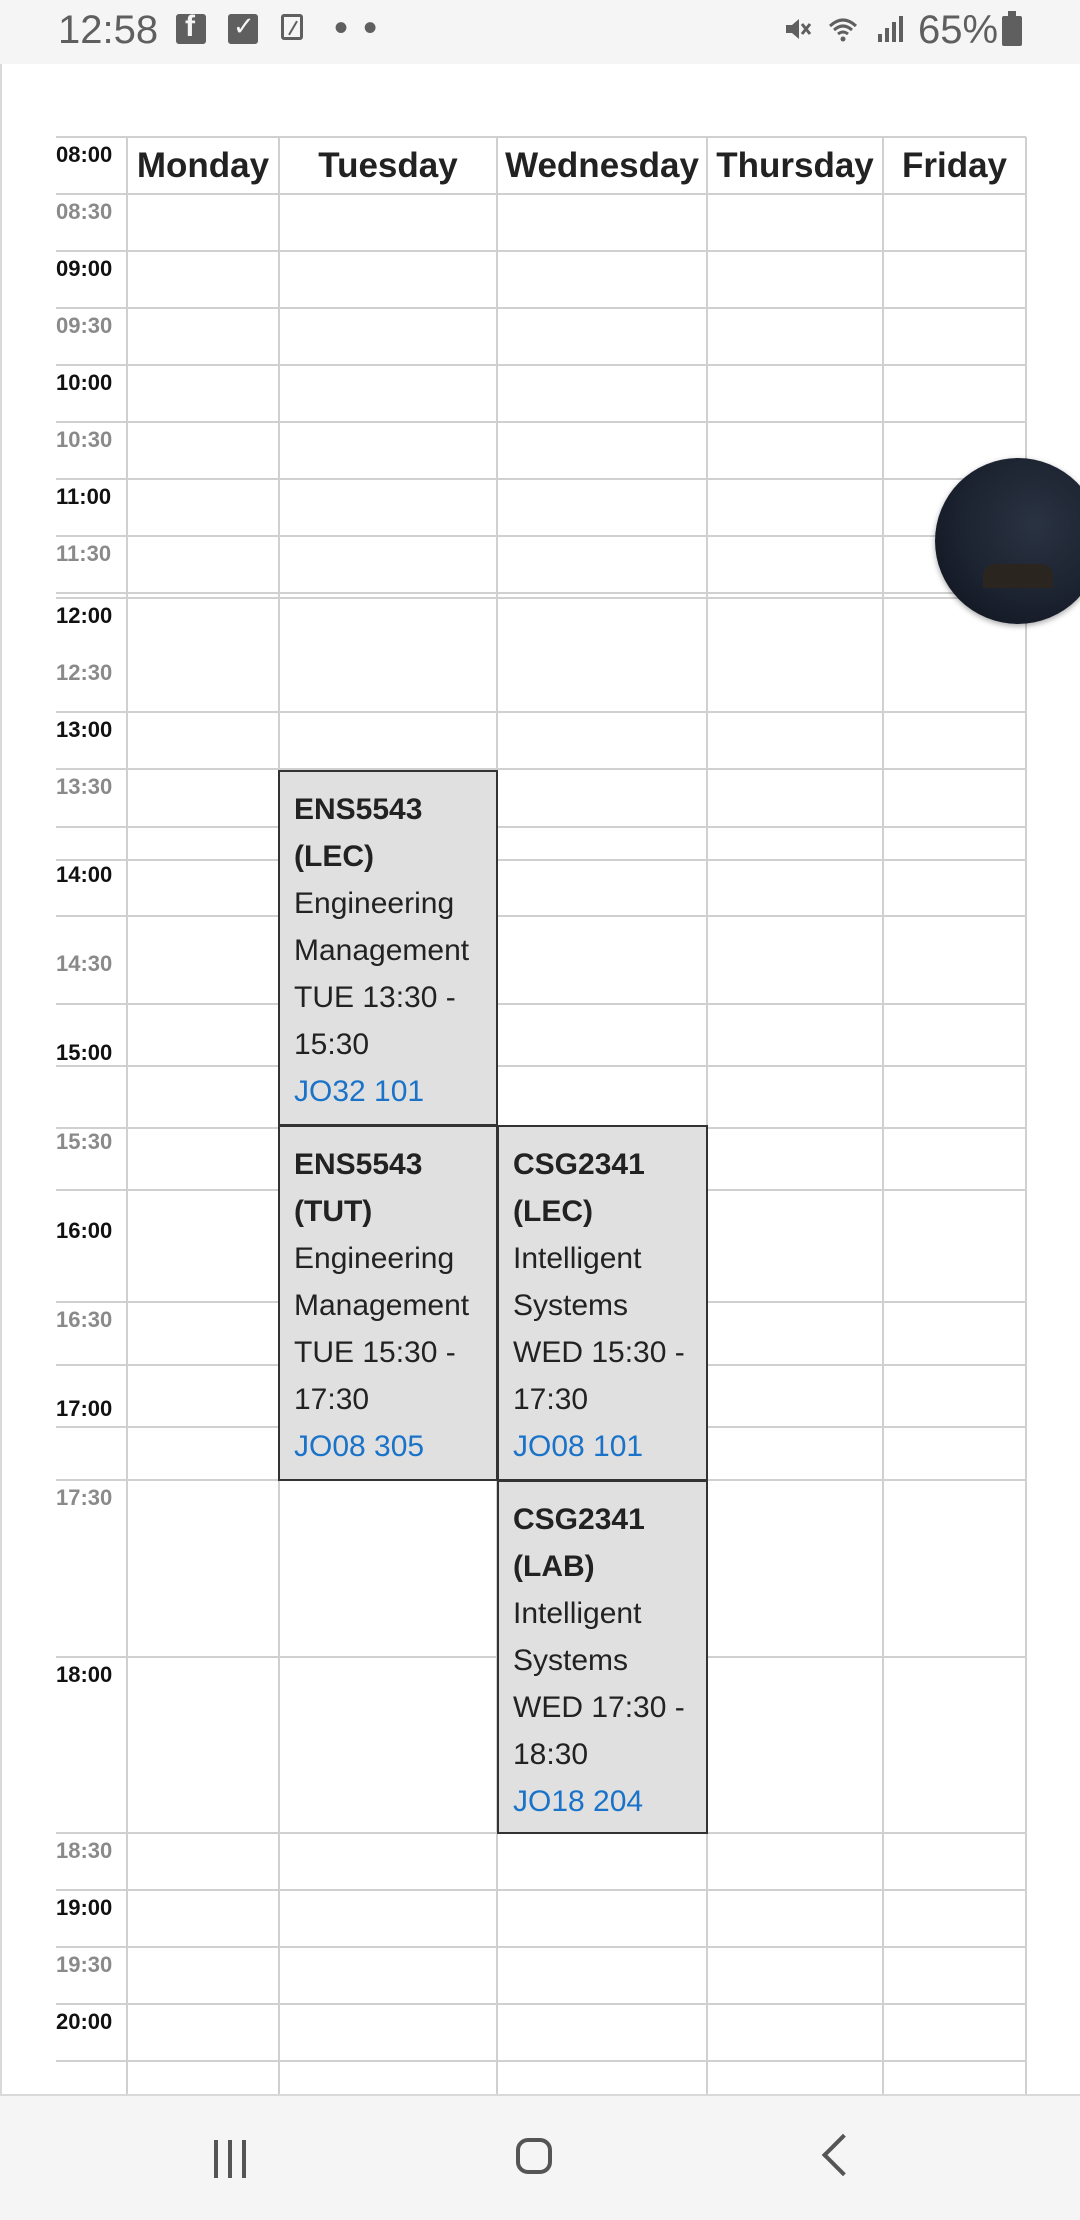  I want to click on battery-percent: 65%, so click(958, 30).